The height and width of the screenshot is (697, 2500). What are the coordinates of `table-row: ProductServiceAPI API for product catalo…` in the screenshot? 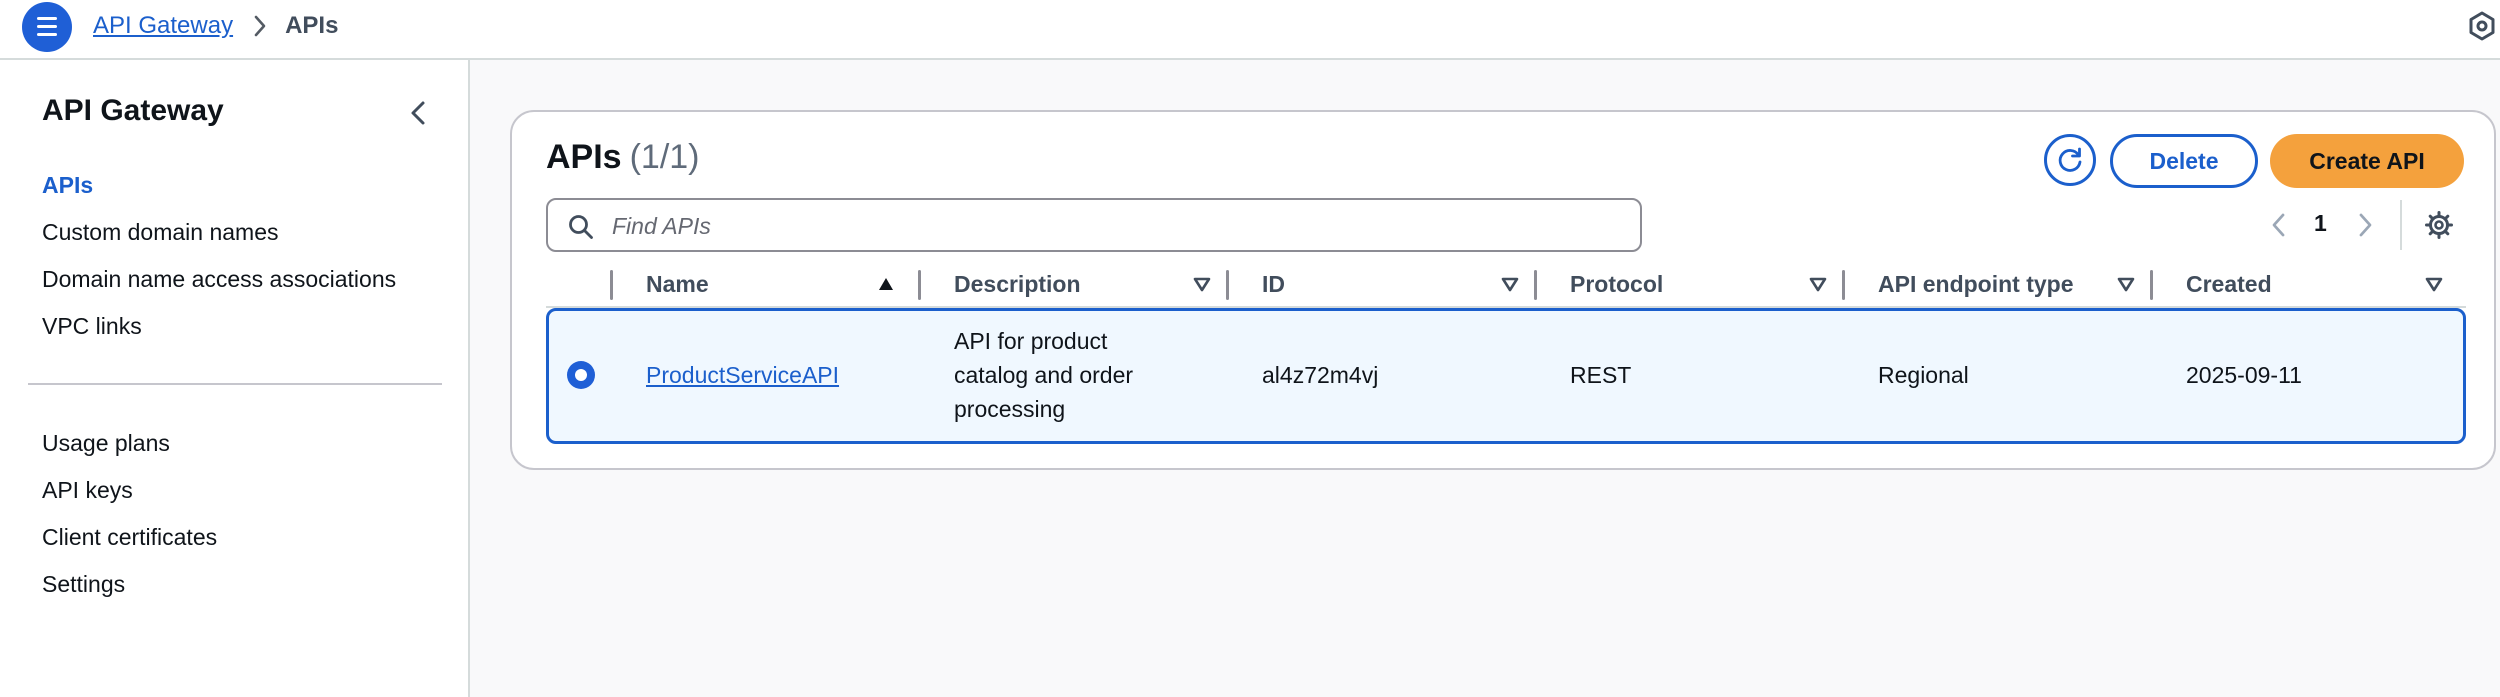 It's located at (1506, 376).